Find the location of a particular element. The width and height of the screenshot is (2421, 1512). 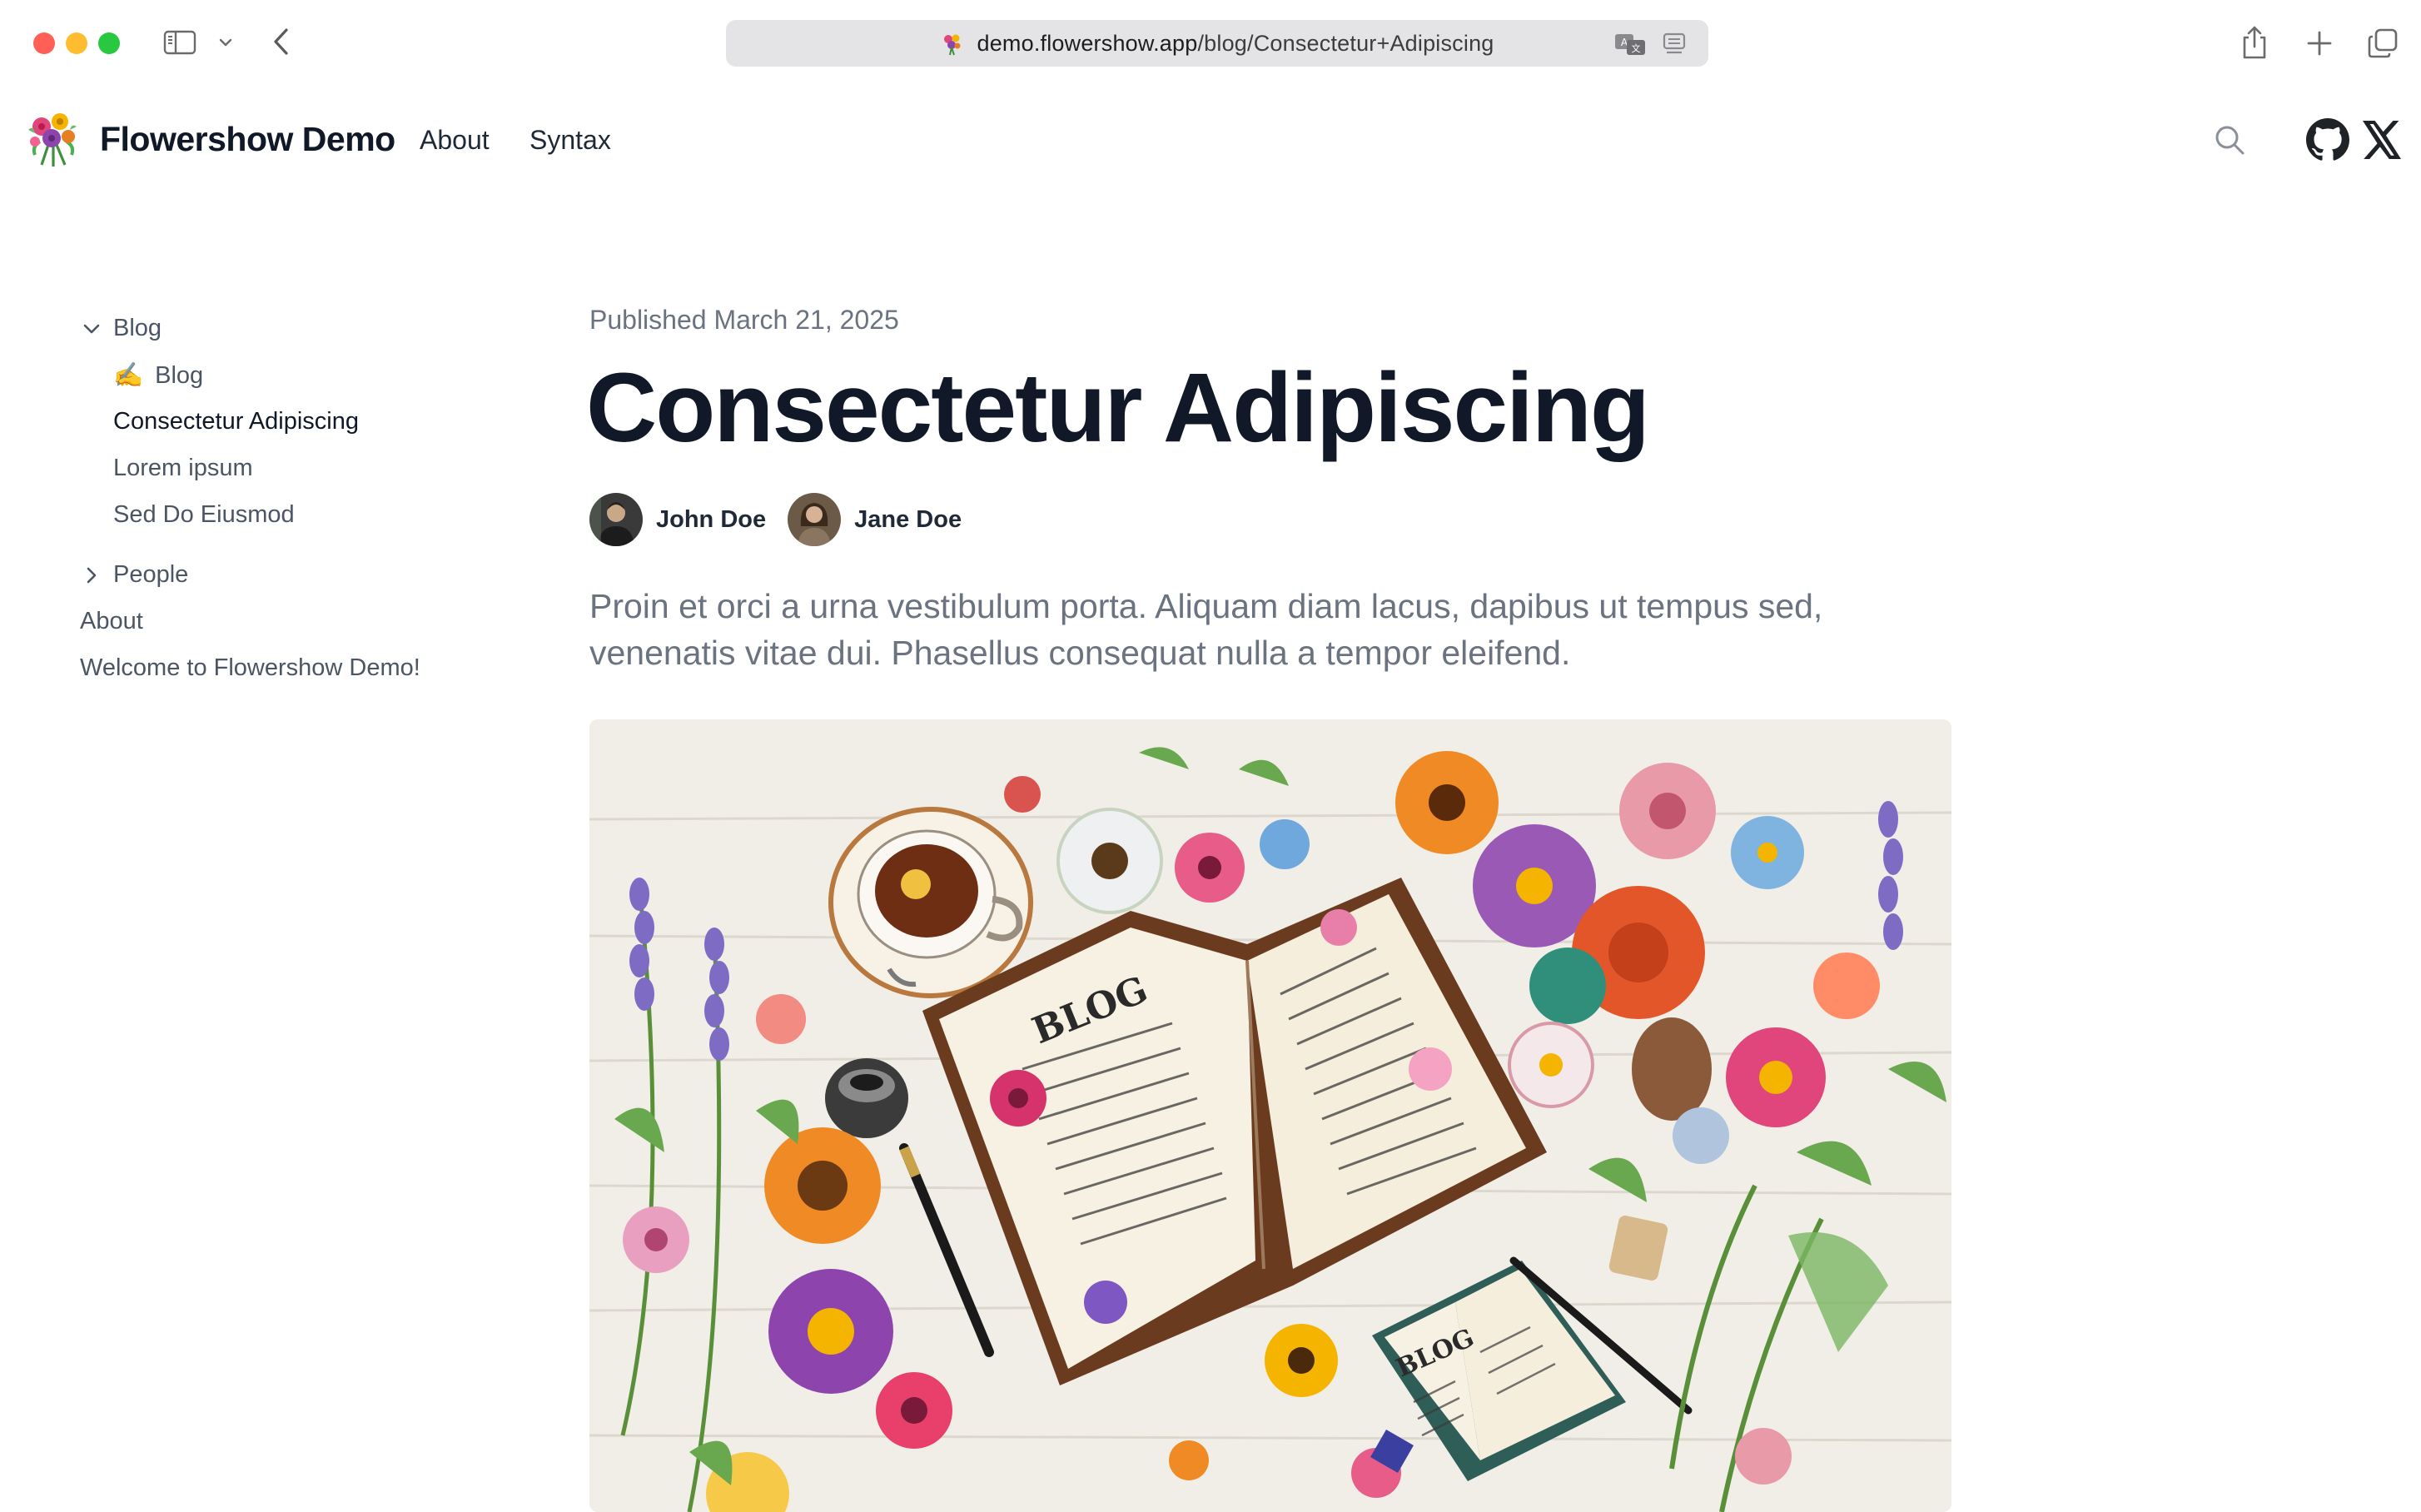

sidebar-item-label: Blog is located at coordinates (179, 375).